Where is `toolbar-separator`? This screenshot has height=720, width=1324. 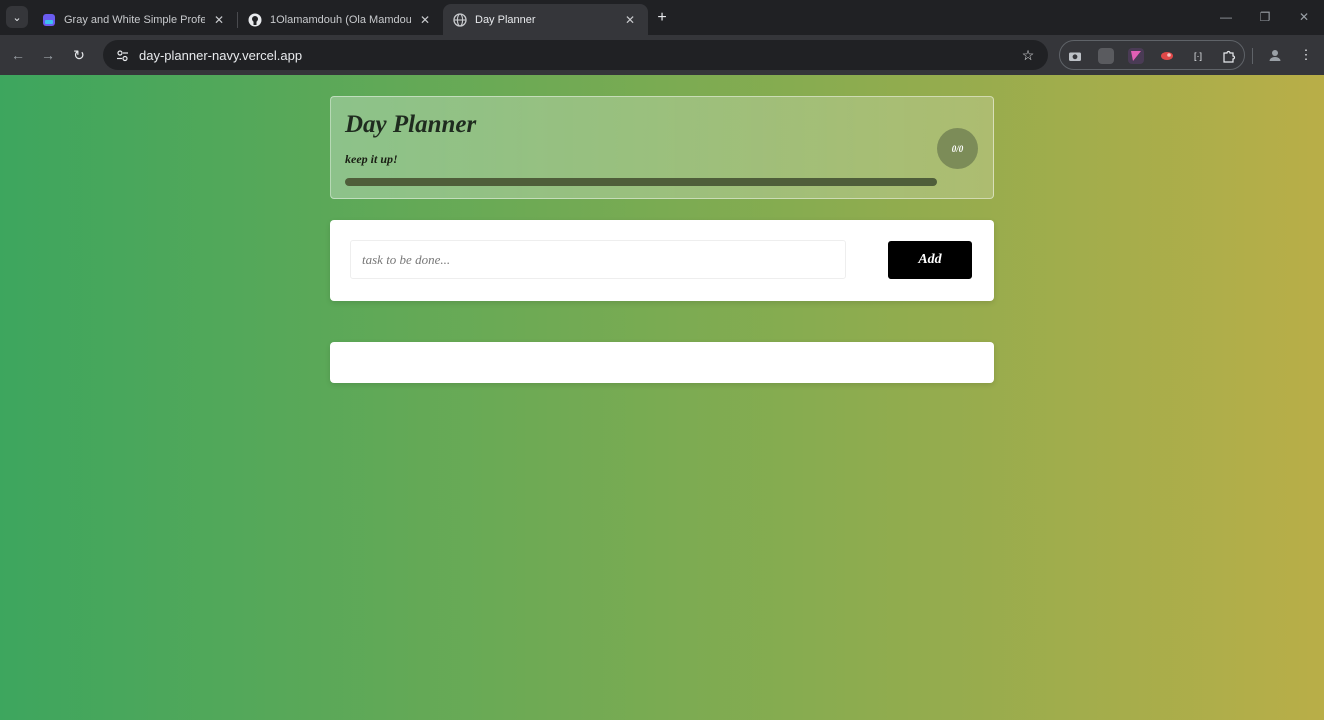
toolbar-separator is located at coordinates (1252, 56).